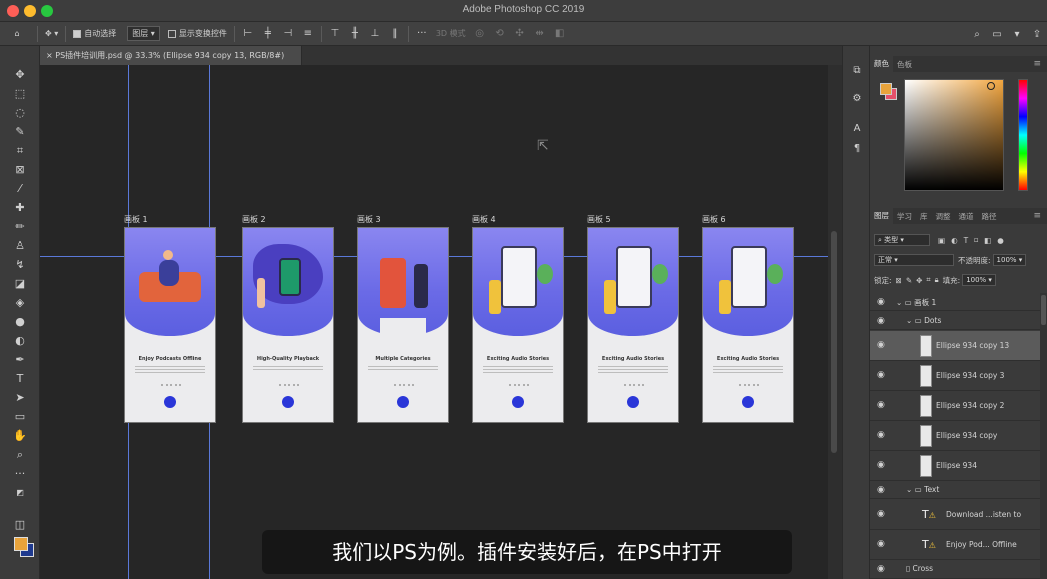 The height and width of the screenshot is (579, 1047). I want to click on crop-tool-icon: ⌗, so click(20, 151).